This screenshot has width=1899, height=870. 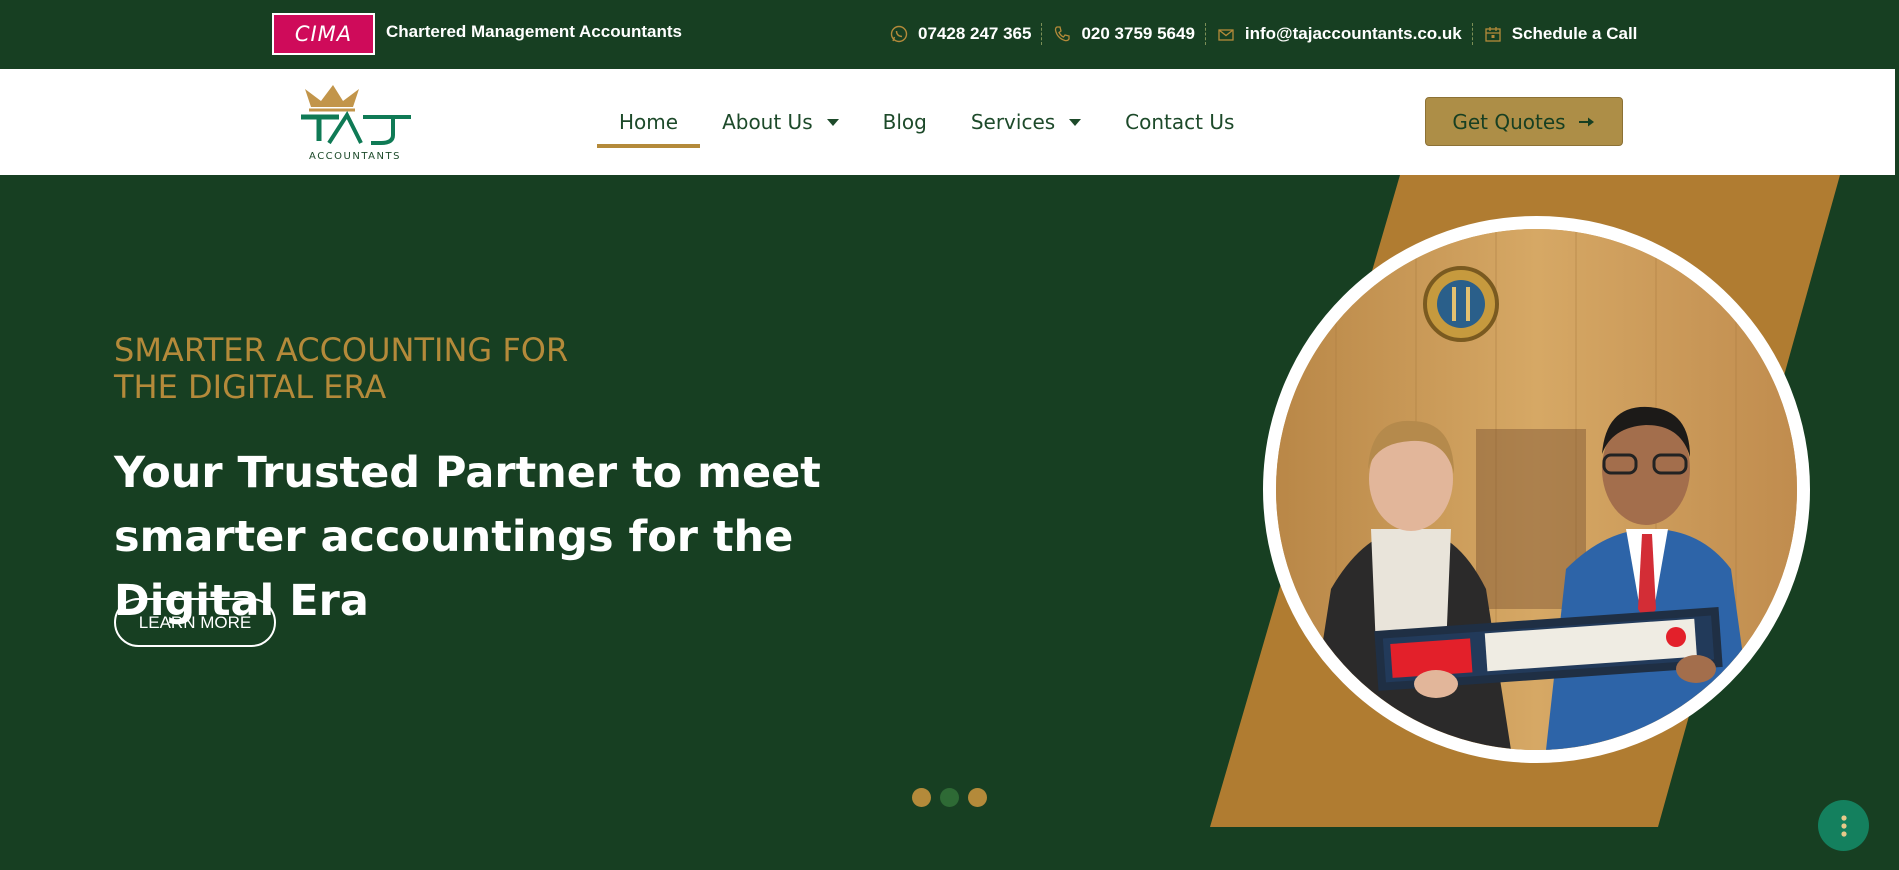 I want to click on primary-nav: Home About Us Blog Services Contact Us, so click(x=926, y=122).